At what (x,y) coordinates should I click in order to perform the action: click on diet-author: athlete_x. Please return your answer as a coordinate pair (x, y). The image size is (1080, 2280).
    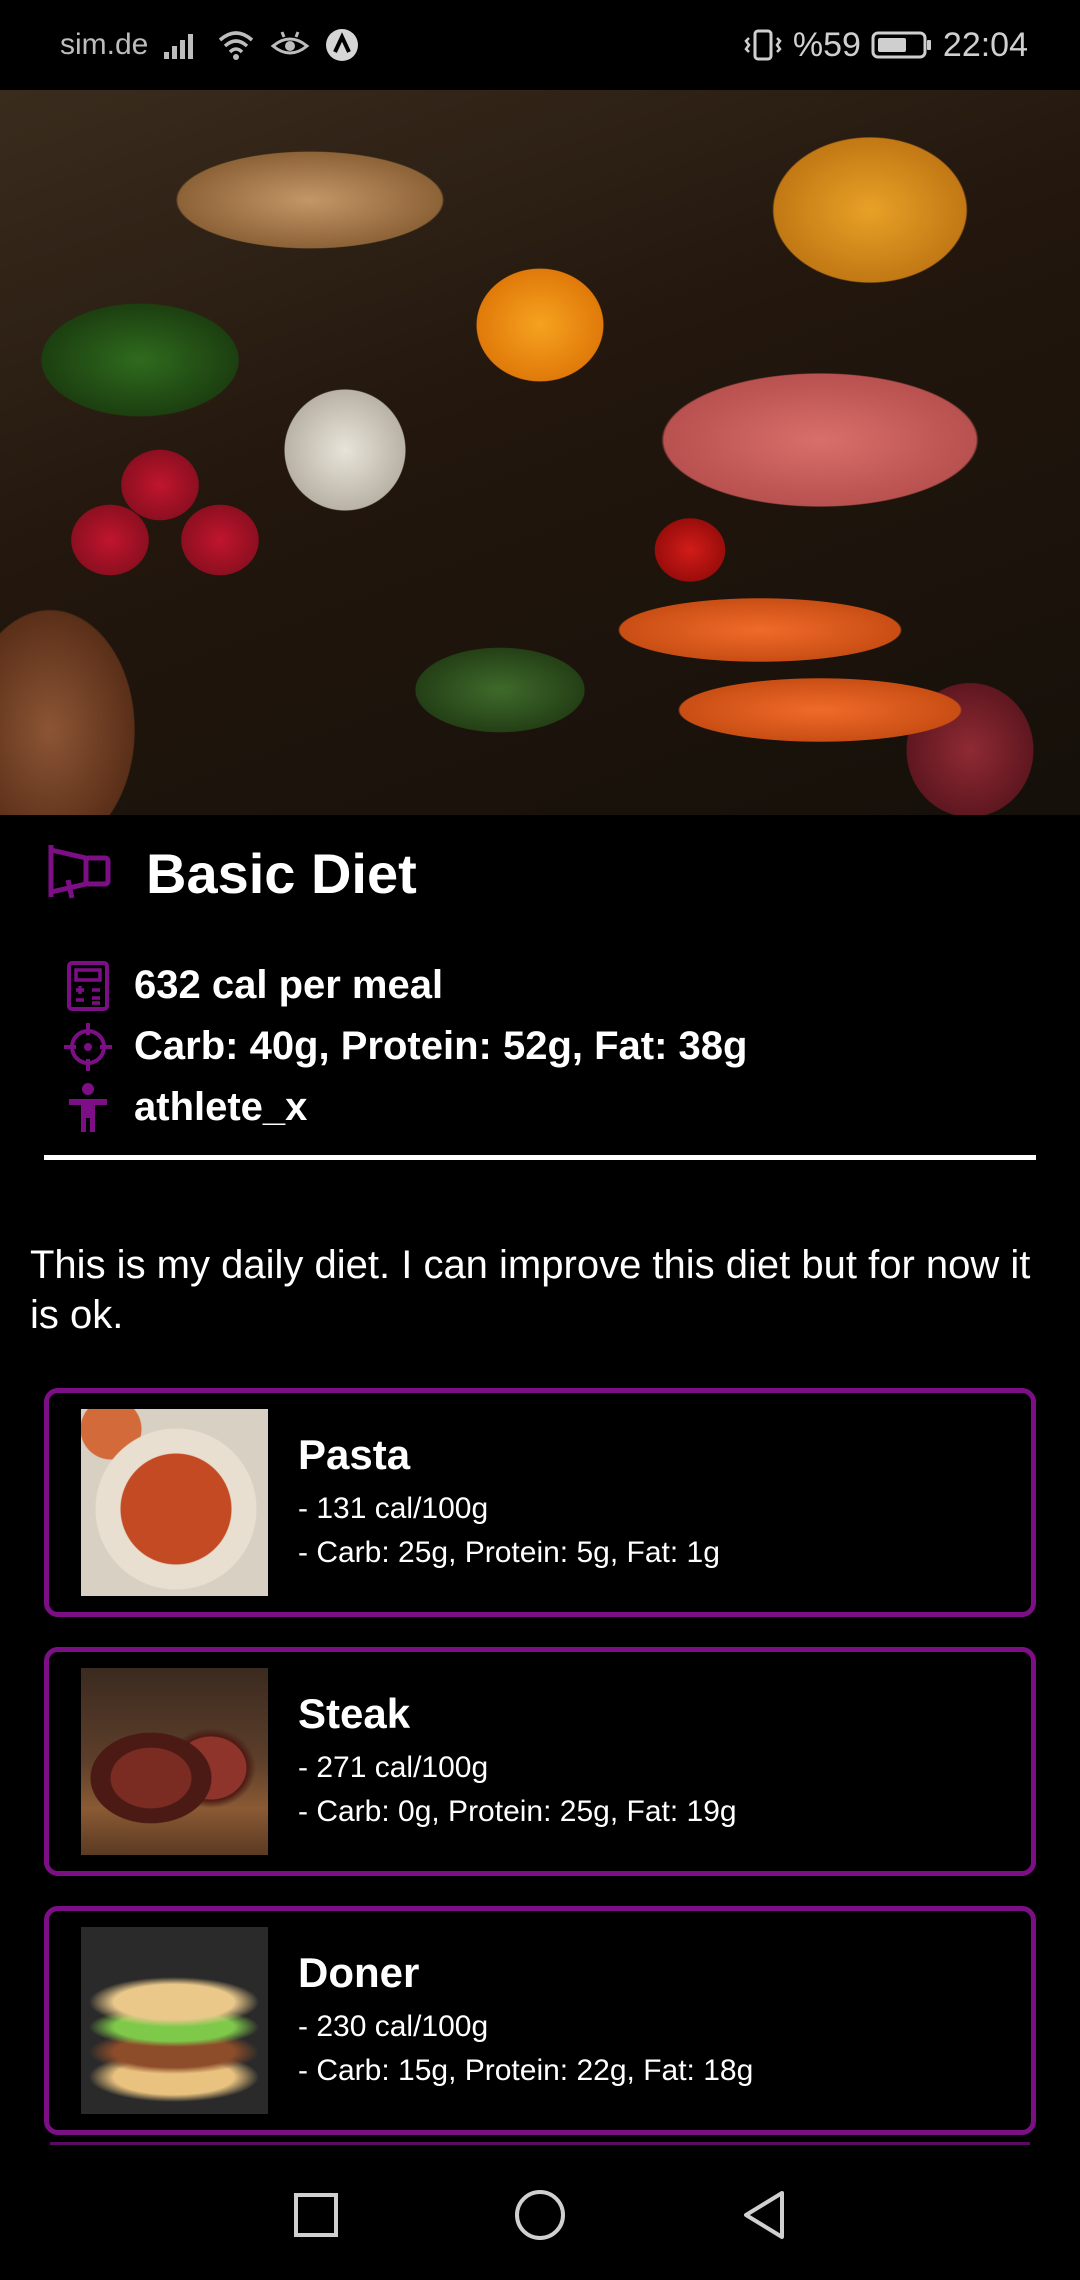
    Looking at the image, I should click on (220, 1107).